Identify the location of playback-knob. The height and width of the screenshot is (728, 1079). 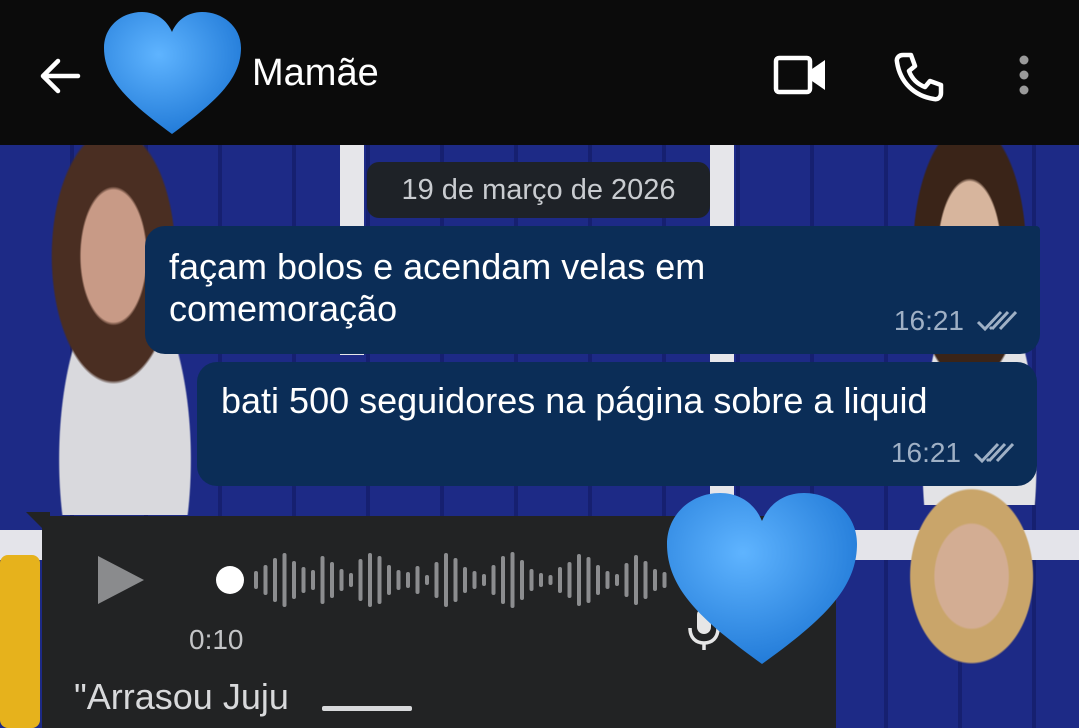
(230, 580).